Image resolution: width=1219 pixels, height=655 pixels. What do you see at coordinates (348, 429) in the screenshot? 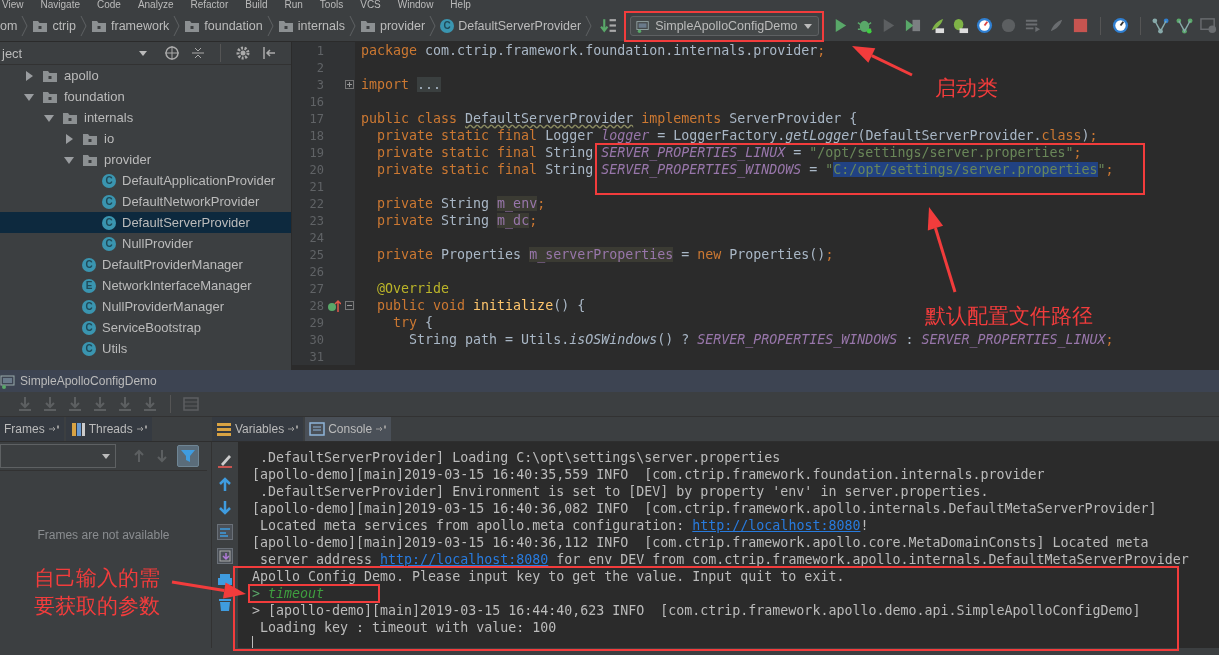
I see `tab: Console` at bounding box center [348, 429].